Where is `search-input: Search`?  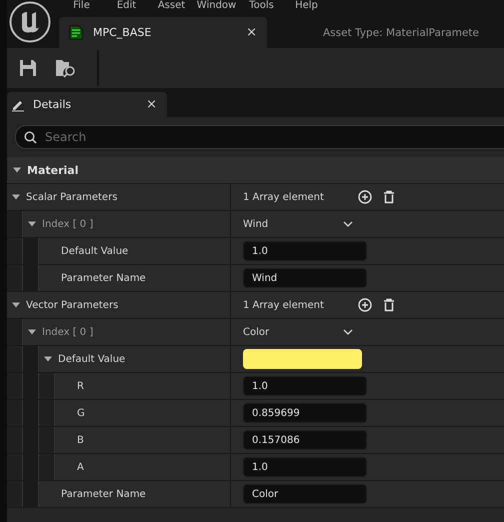
search-input: Search is located at coordinates (273, 137).